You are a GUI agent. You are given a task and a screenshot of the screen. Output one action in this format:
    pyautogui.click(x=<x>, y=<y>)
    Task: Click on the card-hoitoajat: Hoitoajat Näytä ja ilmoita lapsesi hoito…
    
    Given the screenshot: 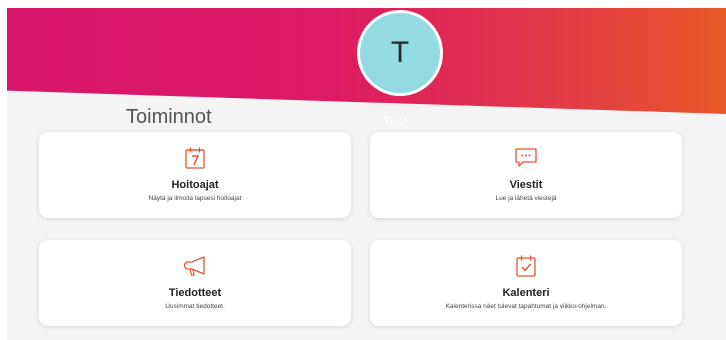 What is the action you would take?
    pyautogui.click(x=195, y=175)
    